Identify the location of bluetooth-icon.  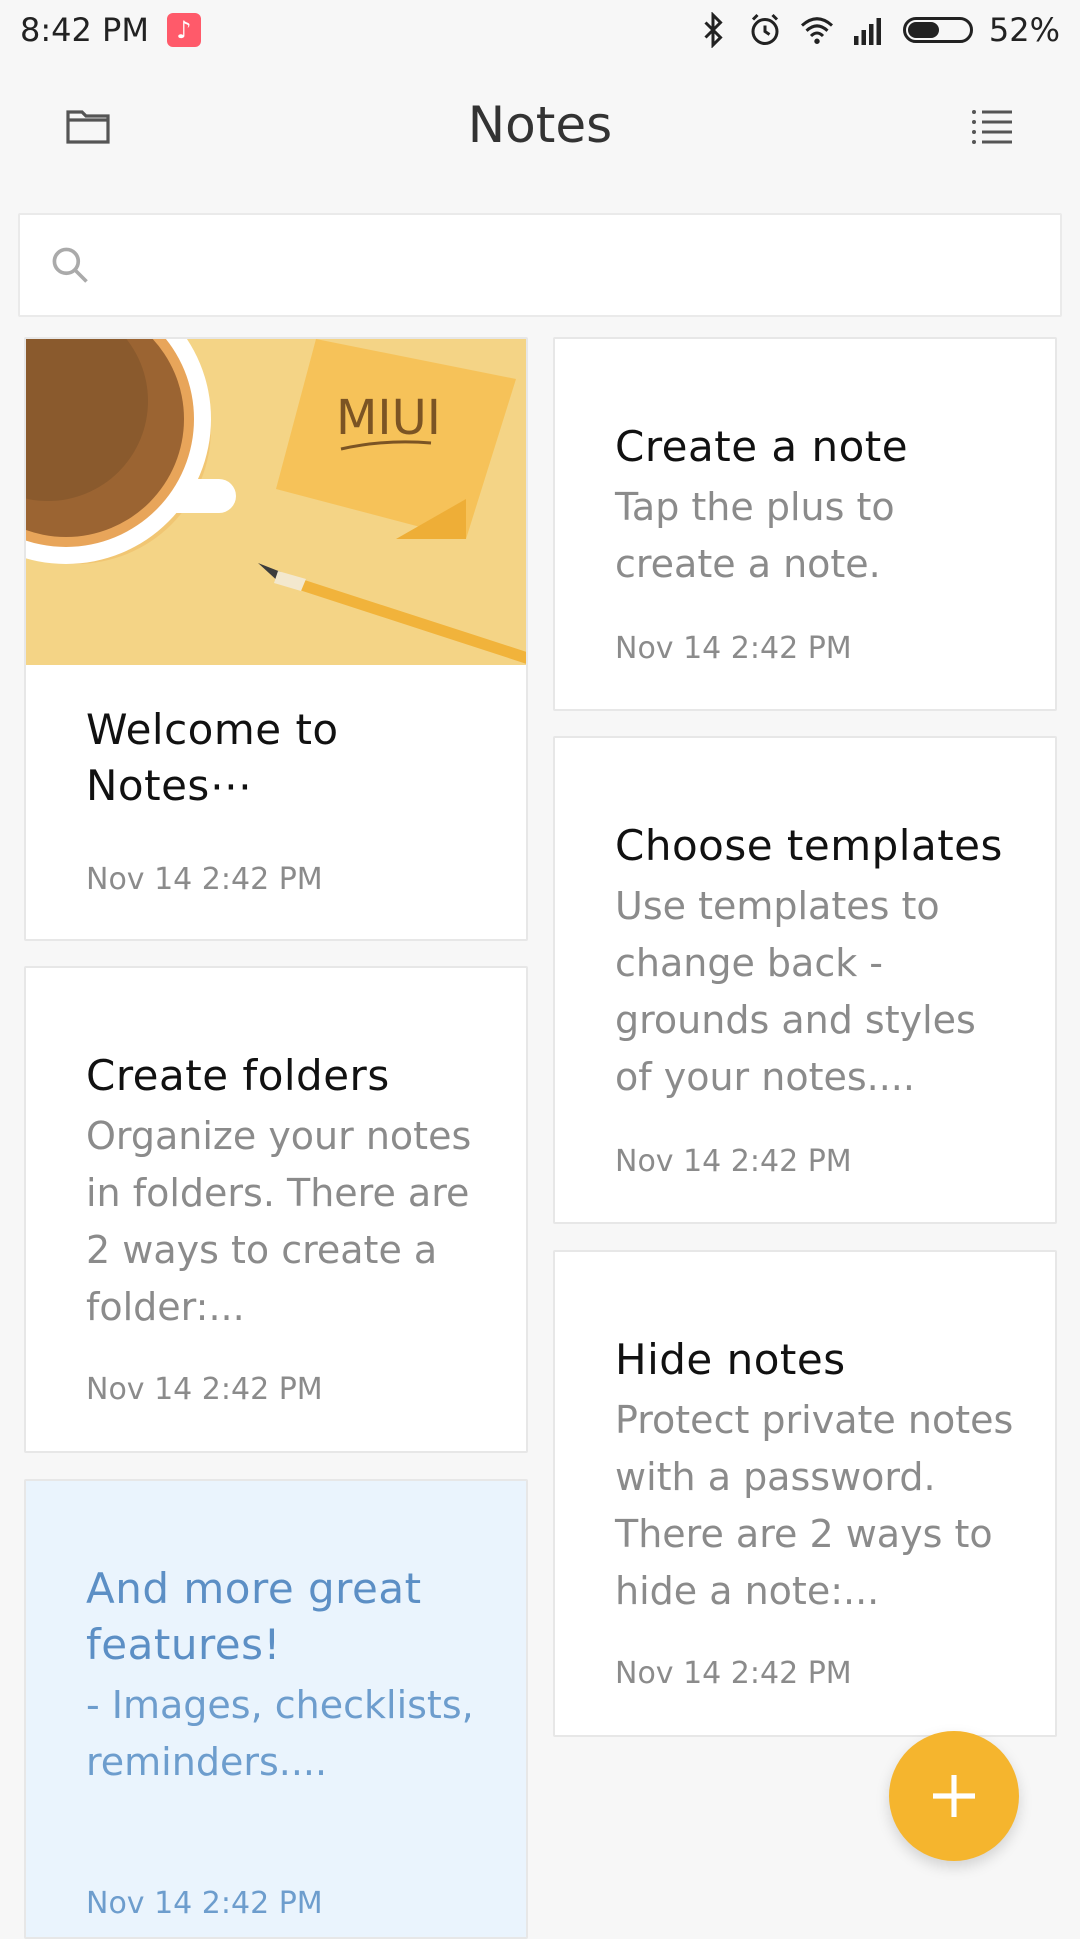
(713, 30).